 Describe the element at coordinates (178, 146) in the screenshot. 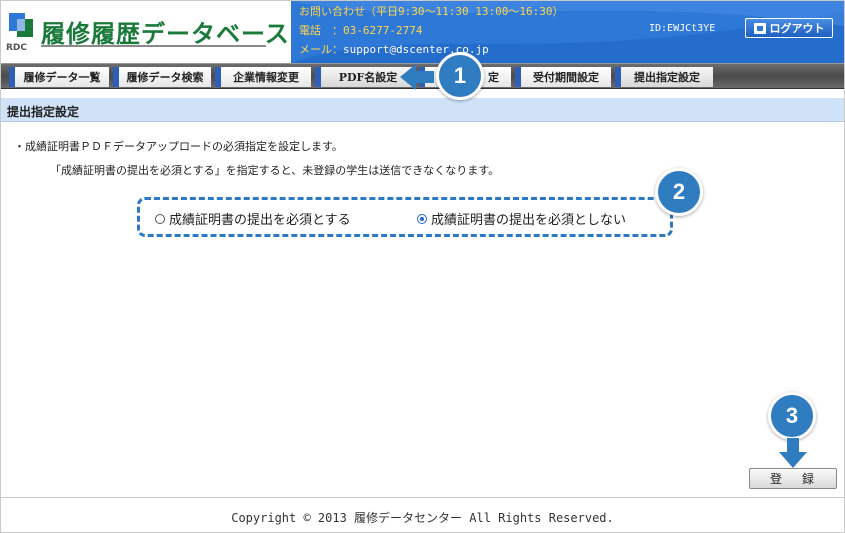

I see `description-line-1: ・成績証明書ＰＤＦデータアップロードの必須指定を設定します。` at that location.